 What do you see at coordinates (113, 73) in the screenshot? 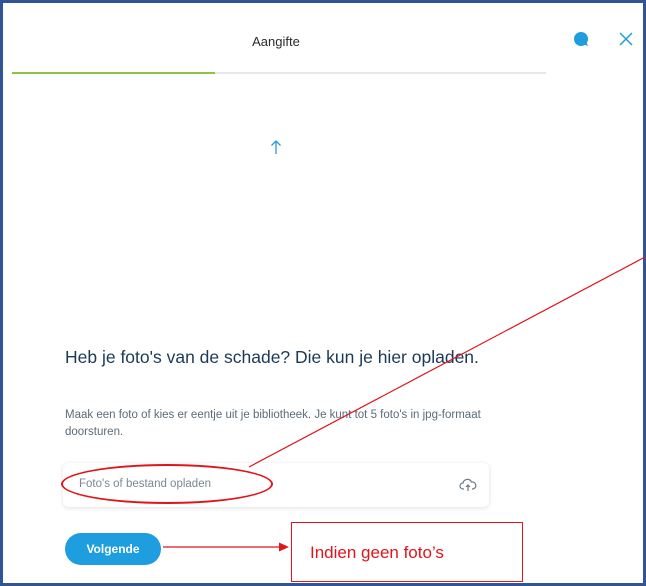
I see `progress-fill` at bounding box center [113, 73].